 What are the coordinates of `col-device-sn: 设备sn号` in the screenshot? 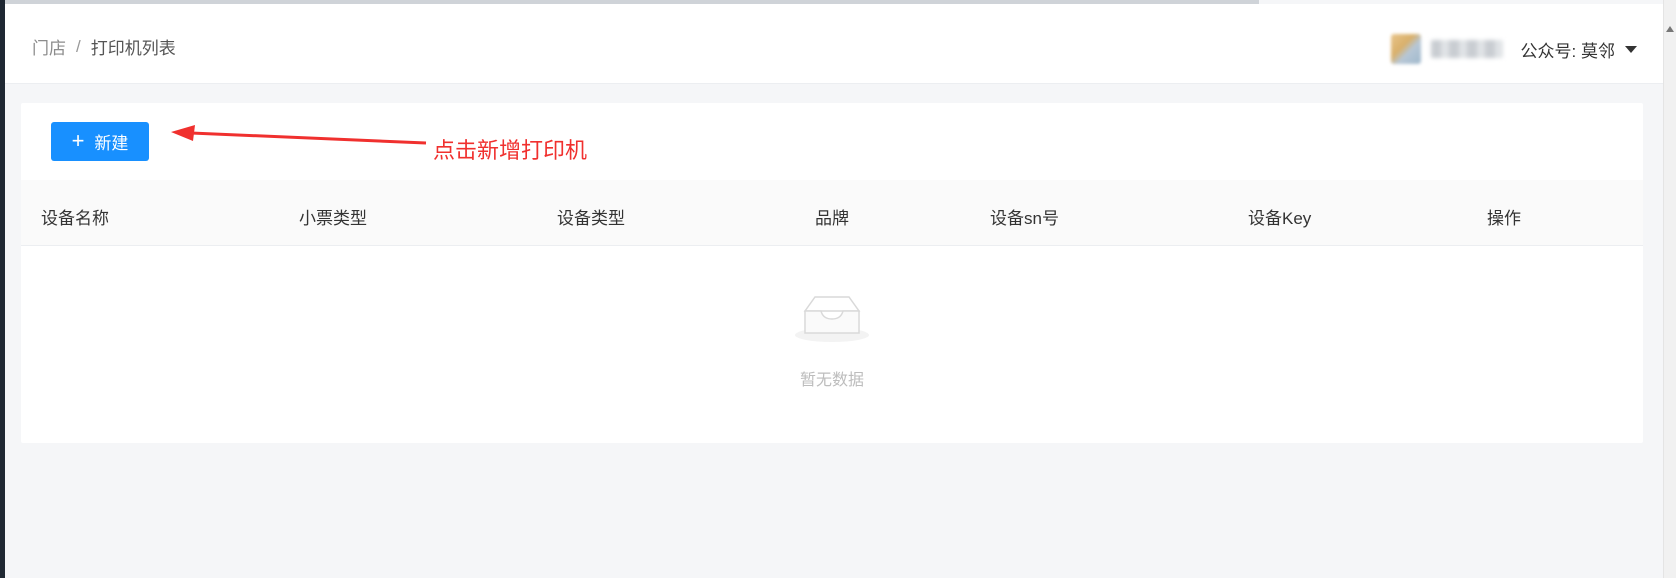 It's located at (1024, 218).